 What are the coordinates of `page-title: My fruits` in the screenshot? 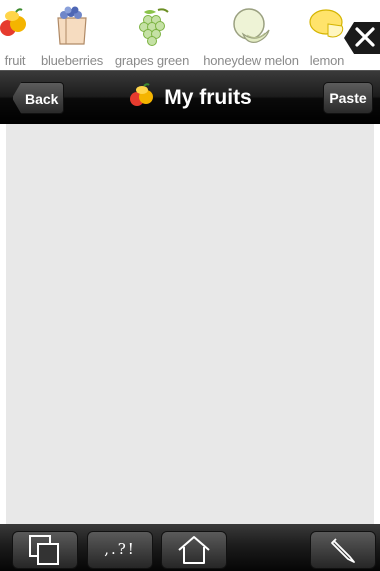 It's located at (208, 97).